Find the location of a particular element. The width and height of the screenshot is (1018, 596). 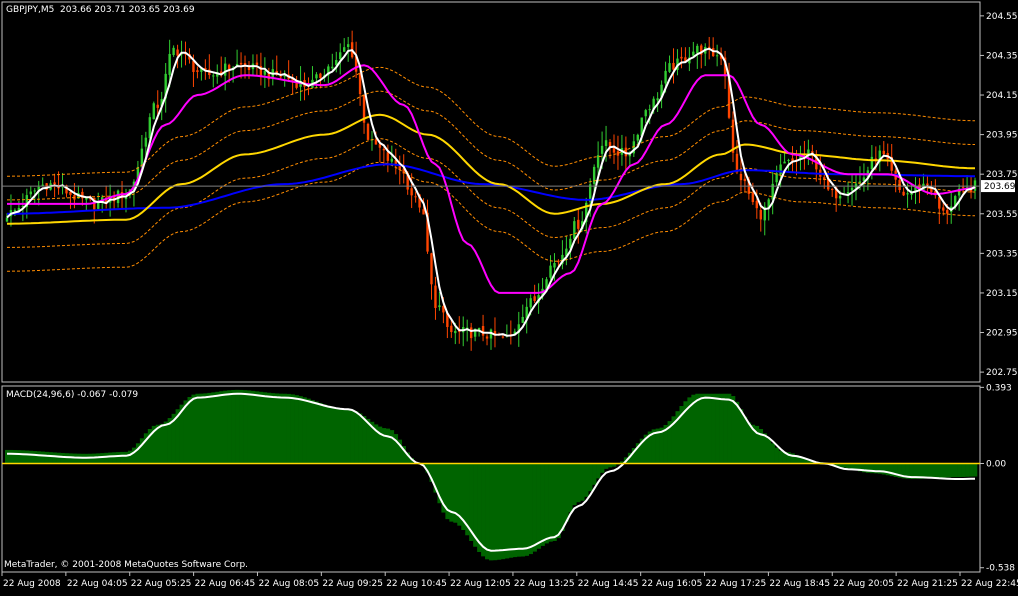

time-tick-label: 22 Aug 04:05 is located at coordinates (97, 584).